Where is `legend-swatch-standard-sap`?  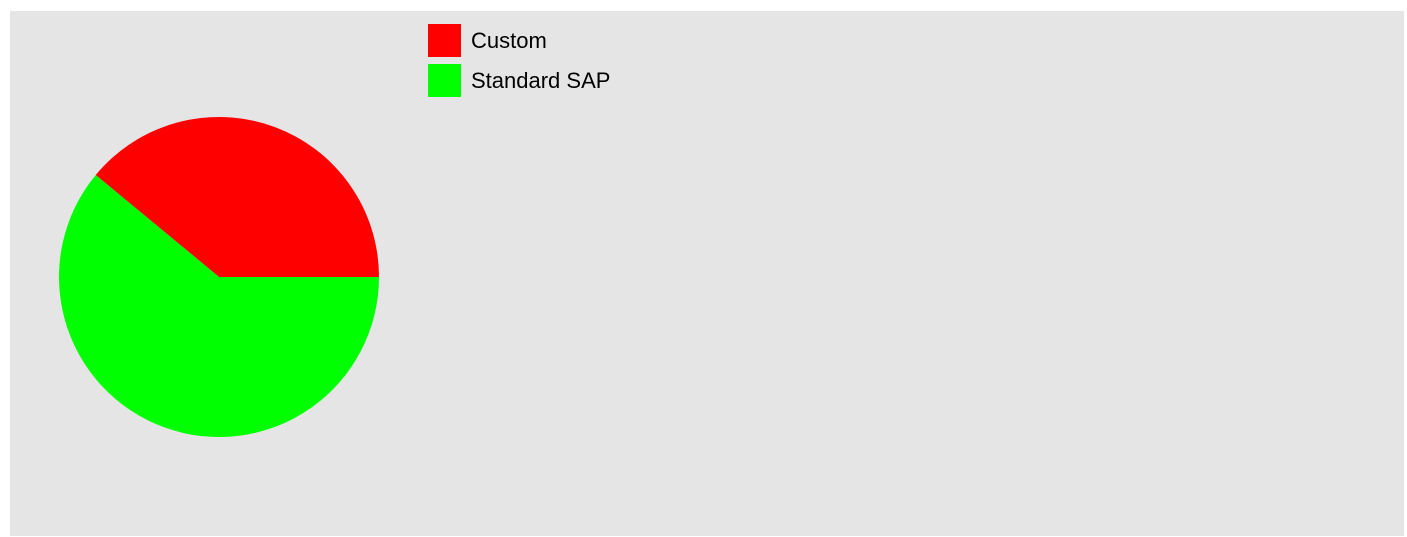 legend-swatch-standard-sap is located at coordinates (444, 80).